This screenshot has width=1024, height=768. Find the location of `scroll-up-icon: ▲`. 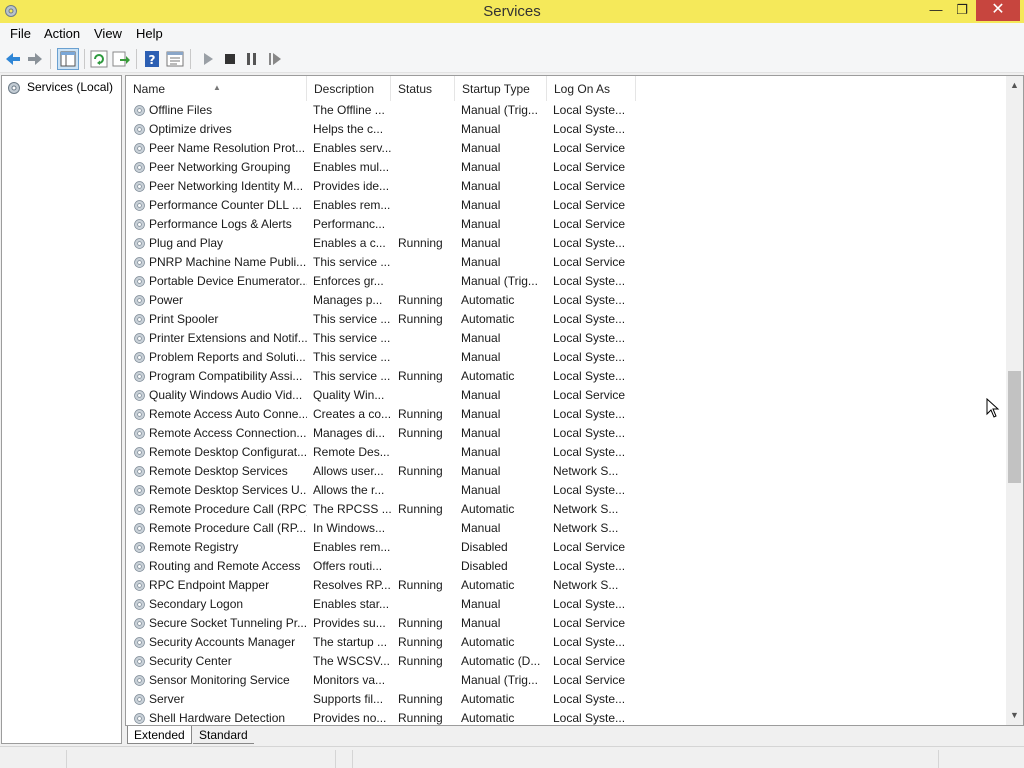

scroll-up-icon: ▲ is located at coordinates (1014, 85).